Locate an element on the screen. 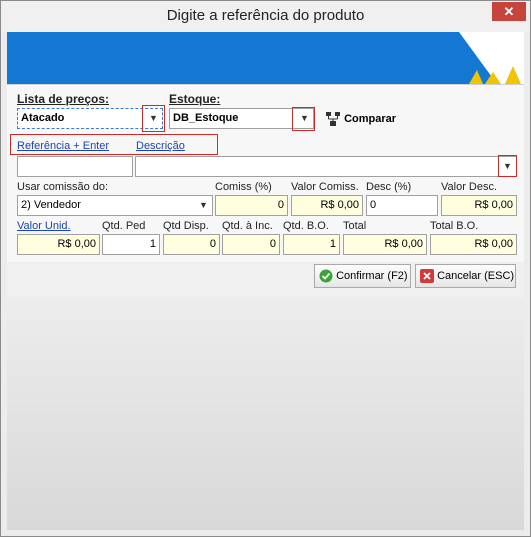 Image resolution: width=531 pixels, height=537 pixels. valor-desc-field: R$ 0,00 is located at coordinates (479, 205).